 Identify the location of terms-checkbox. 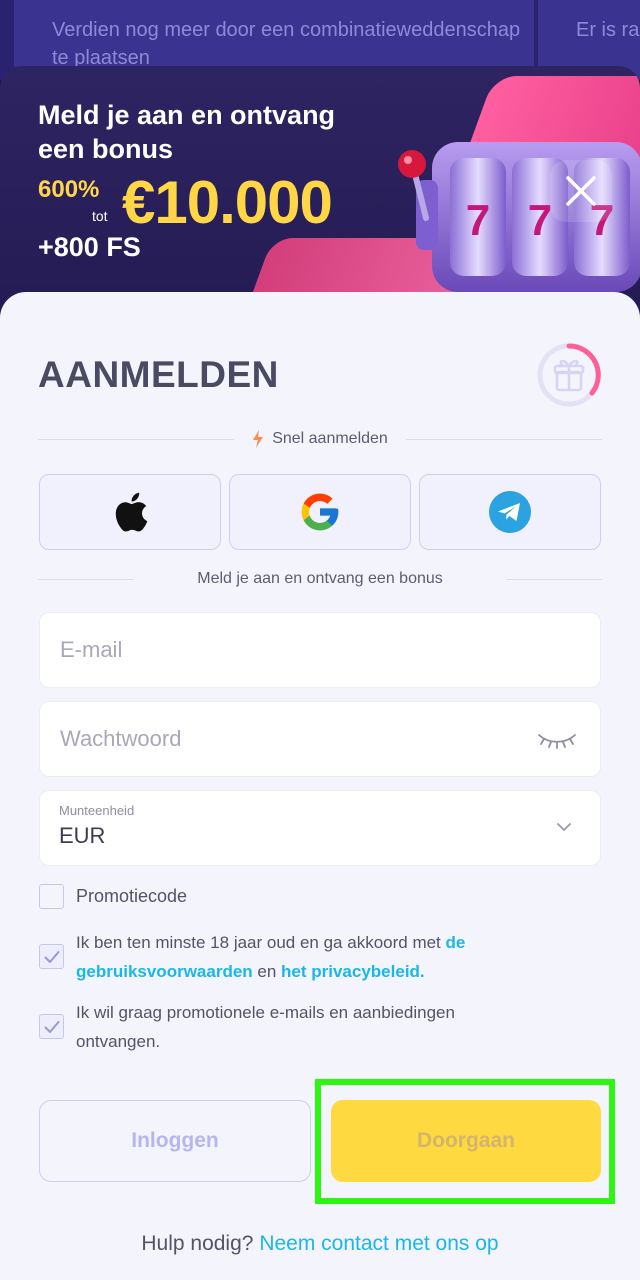
(51, 956).